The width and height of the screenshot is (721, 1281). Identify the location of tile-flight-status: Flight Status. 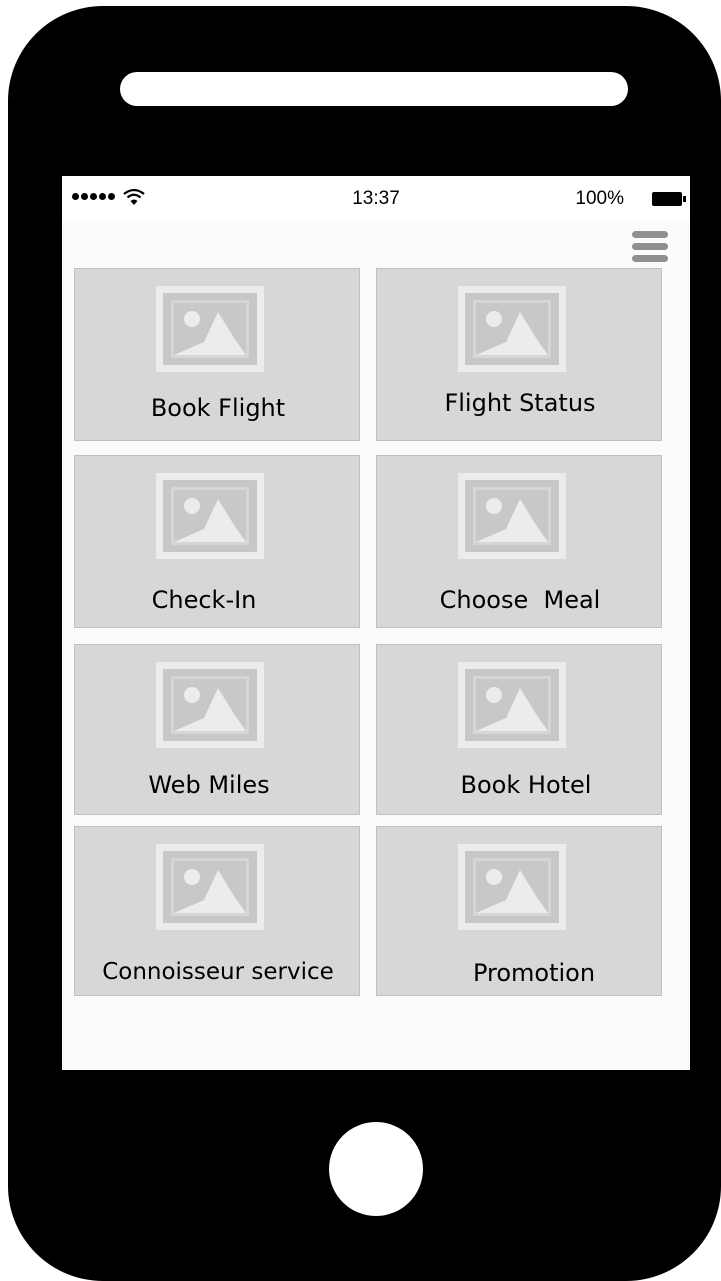
(519, 354).